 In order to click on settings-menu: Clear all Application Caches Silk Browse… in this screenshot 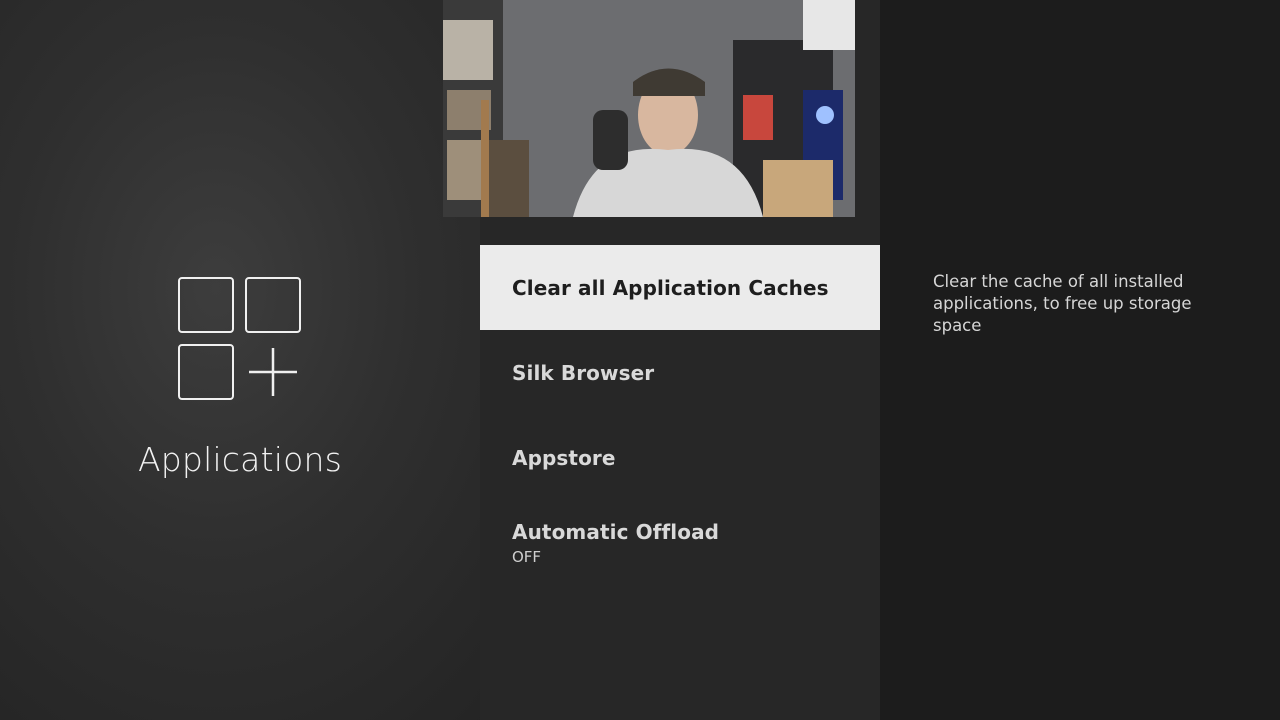, I will do `click(680, 415)`.